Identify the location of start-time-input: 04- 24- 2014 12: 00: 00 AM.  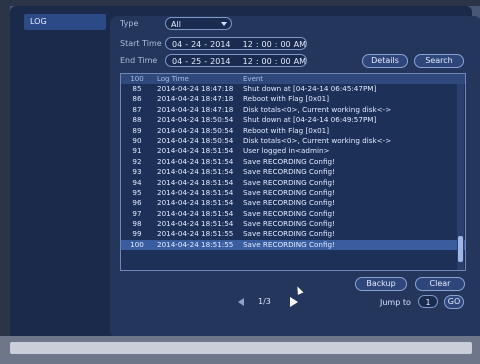
(236, 43).